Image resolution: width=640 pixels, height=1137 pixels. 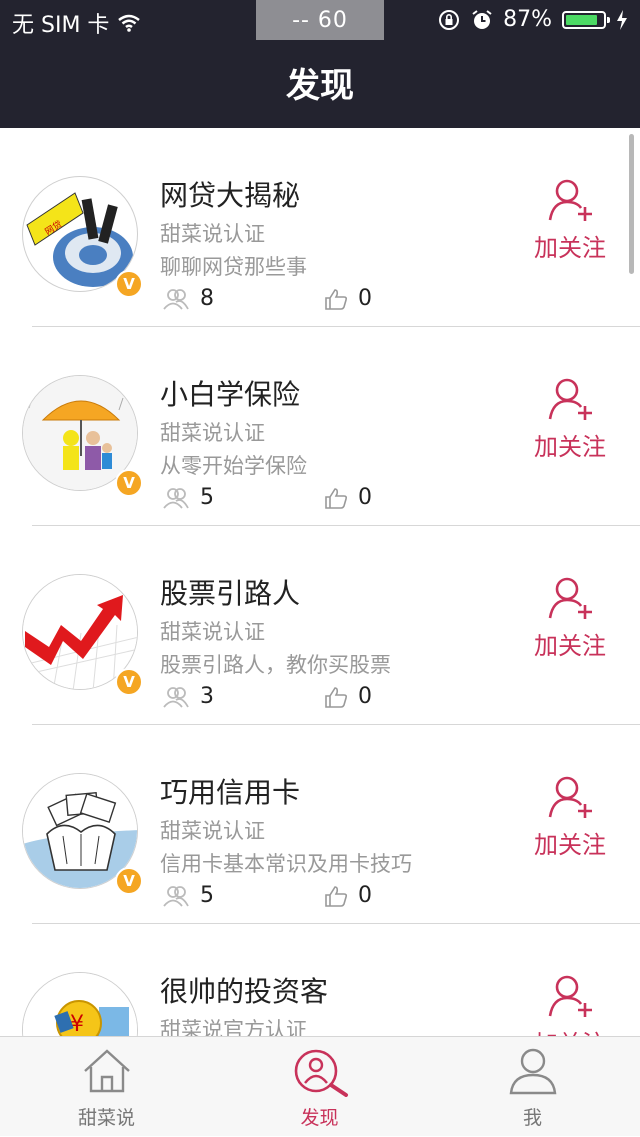 I want to click on status-left: 无 SIM 卡, so click(x=76, y=23).